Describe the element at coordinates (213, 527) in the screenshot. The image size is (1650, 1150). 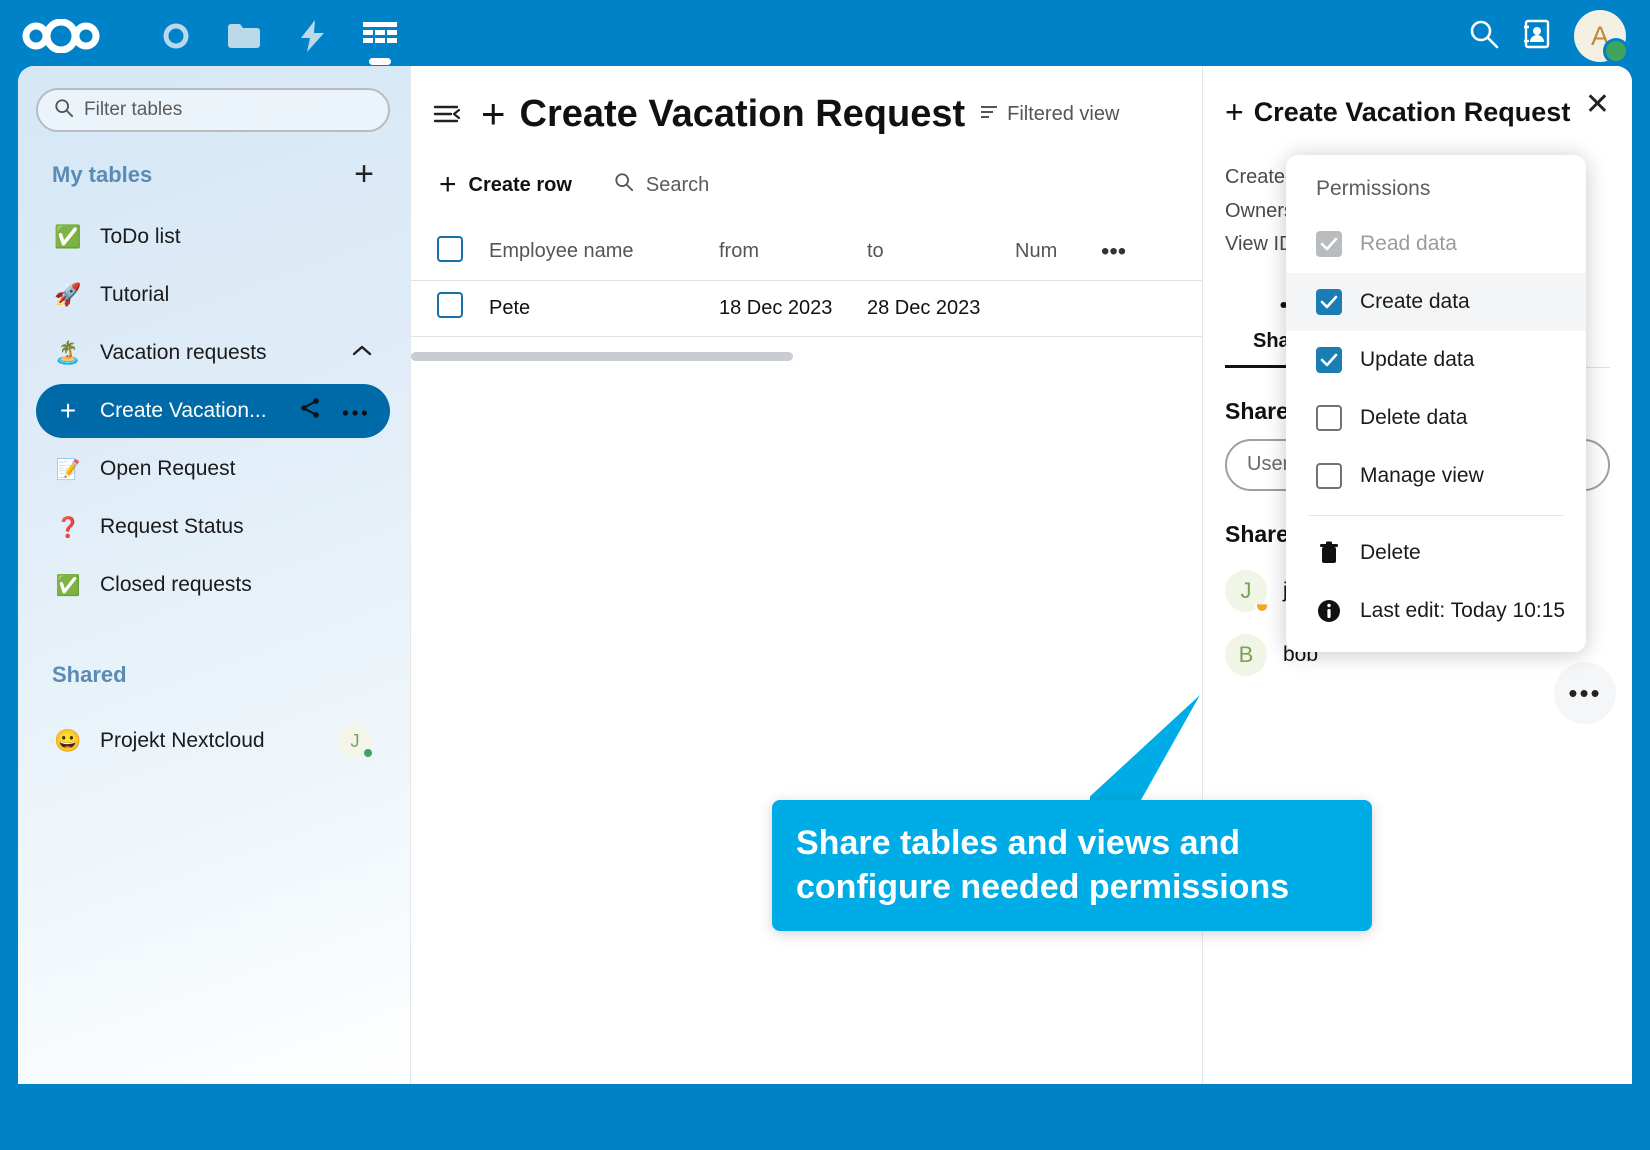
I see `sidebar-item-request-status: ❓ Request Status` at that location.